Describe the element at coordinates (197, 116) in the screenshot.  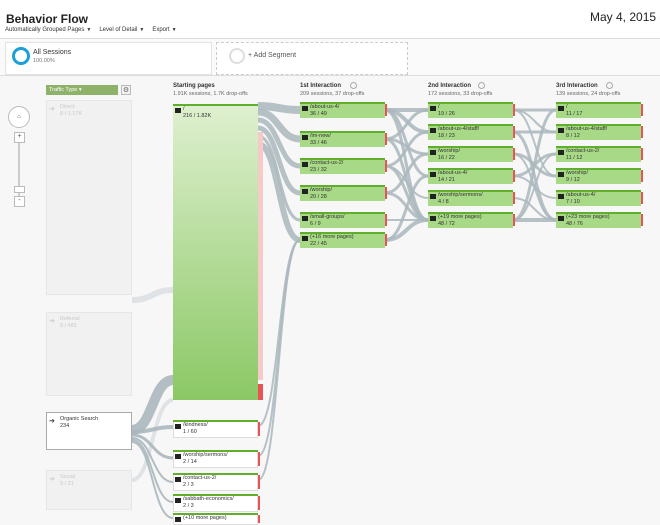
I see `node-value: 216 / 1.82K` at that location.